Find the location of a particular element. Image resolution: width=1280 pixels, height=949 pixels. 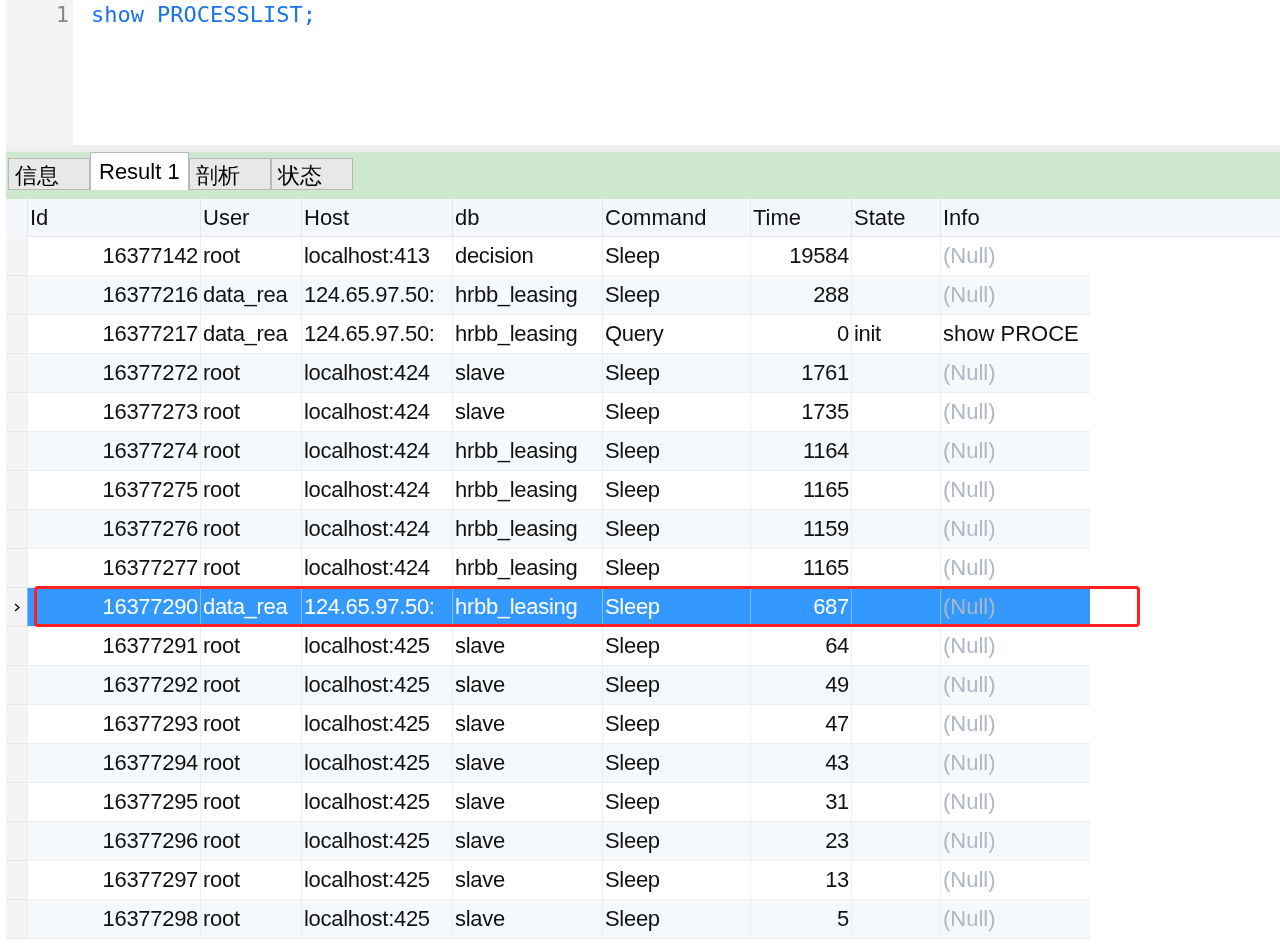

table-row: 16377273 root localhost:424 slave Sleep 1735 (Null) is located at coordinates (558, 412).